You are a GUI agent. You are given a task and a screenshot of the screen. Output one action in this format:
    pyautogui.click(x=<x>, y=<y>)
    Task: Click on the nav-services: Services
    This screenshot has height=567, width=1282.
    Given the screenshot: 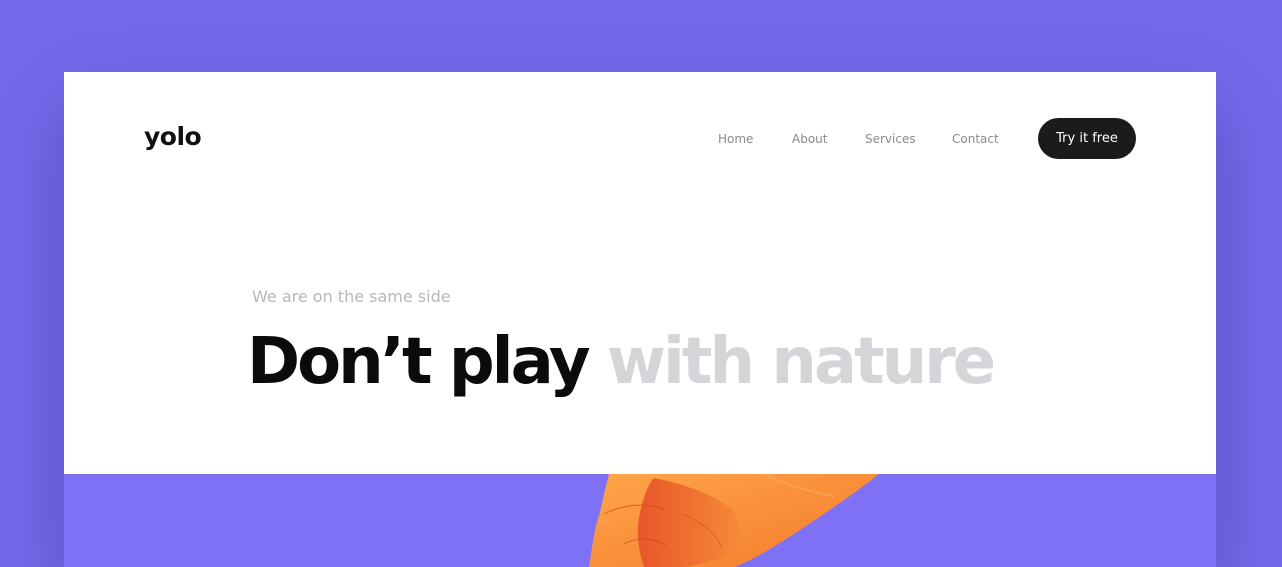 What is the action you would take?
    pyautogui.click(x=890, y=139)
    